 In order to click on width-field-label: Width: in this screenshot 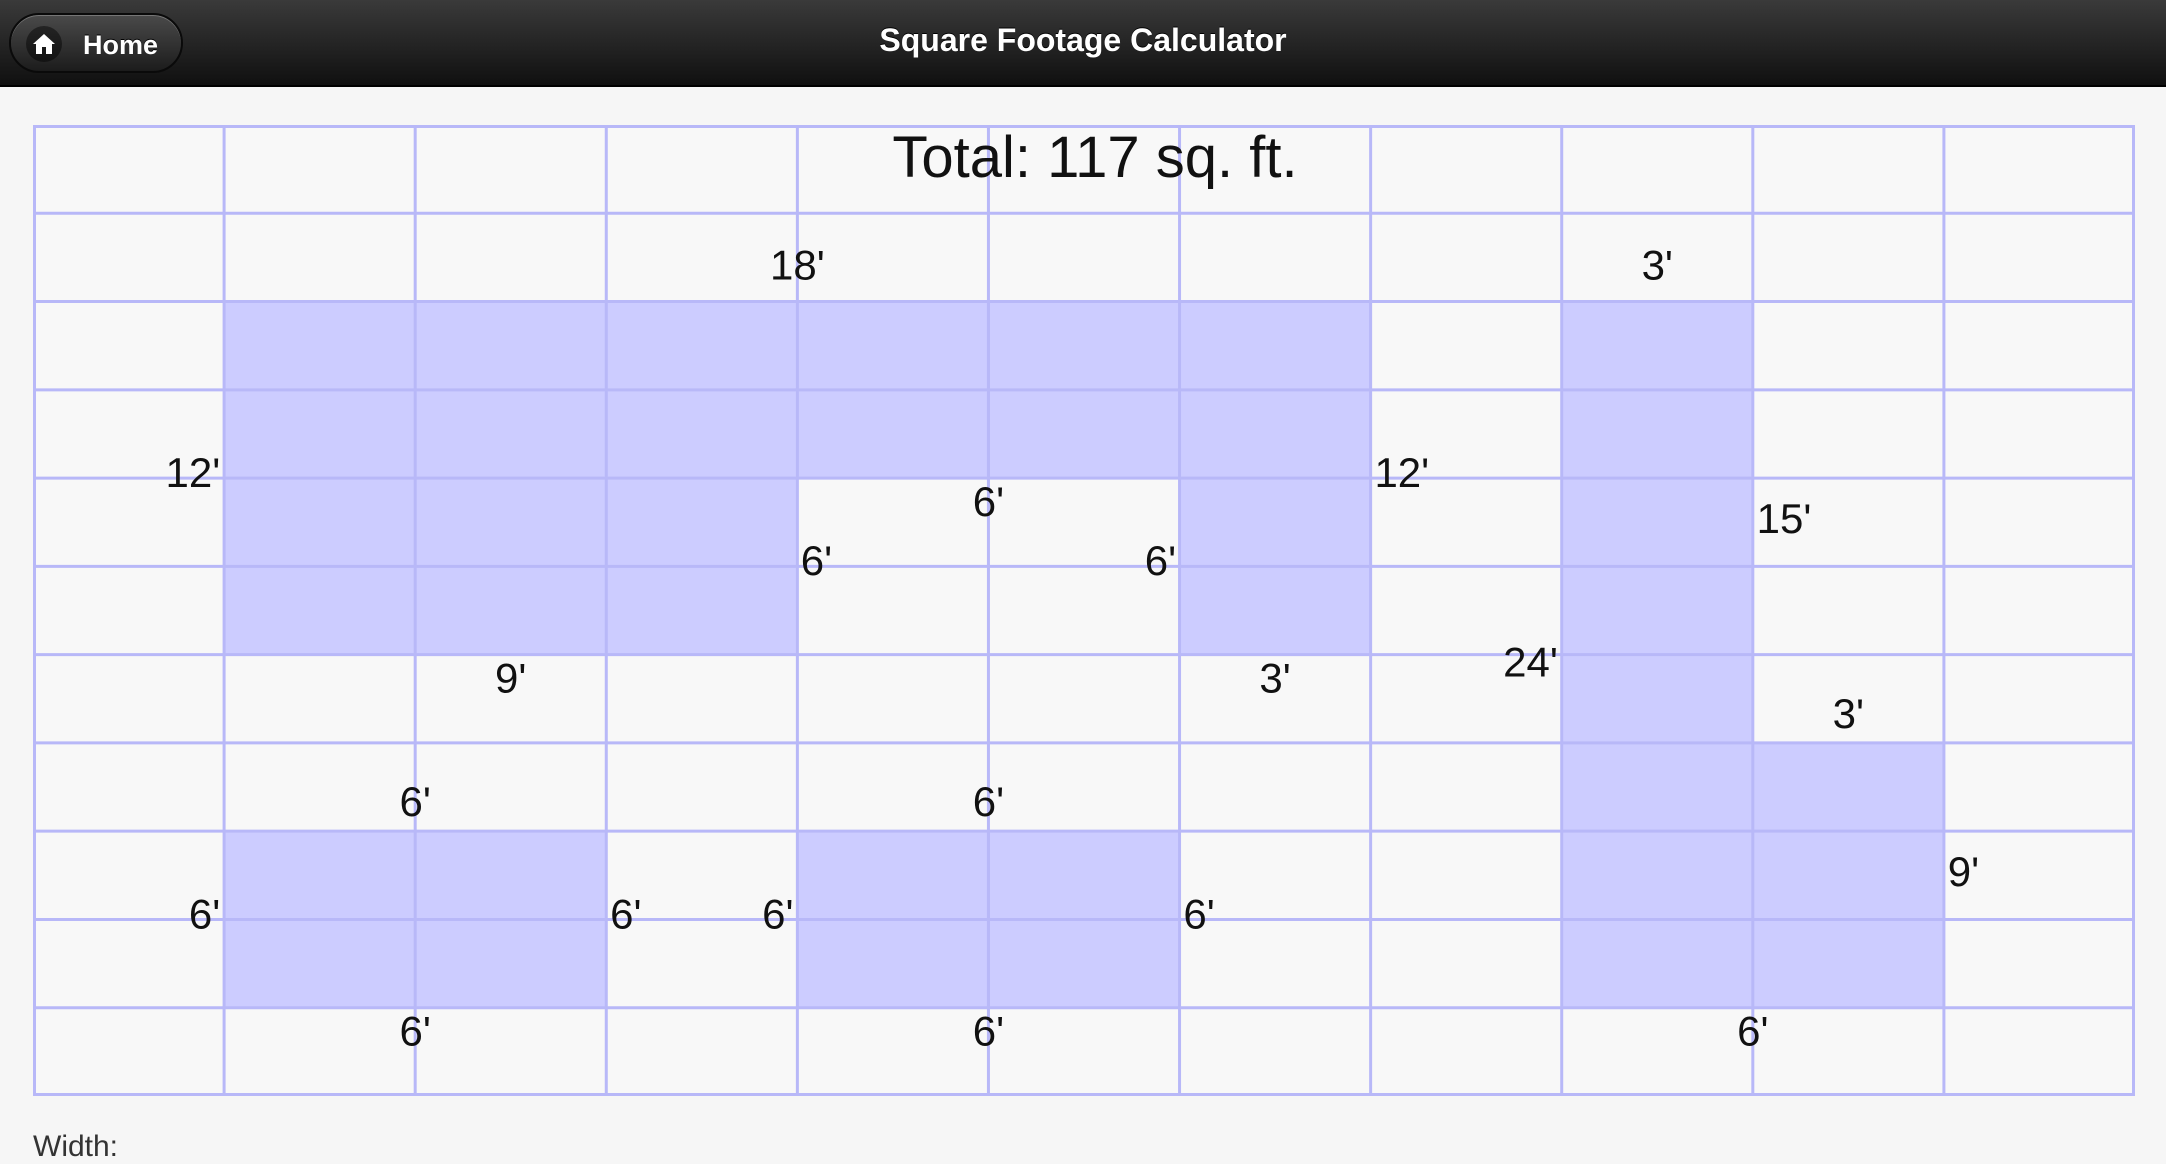, I will do `click(76, 1146)`.